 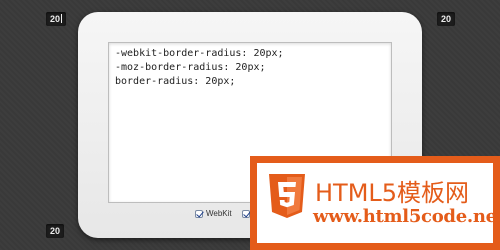 I want to click on bottom-left-radius-value: 20, so click(x=55, y=231).